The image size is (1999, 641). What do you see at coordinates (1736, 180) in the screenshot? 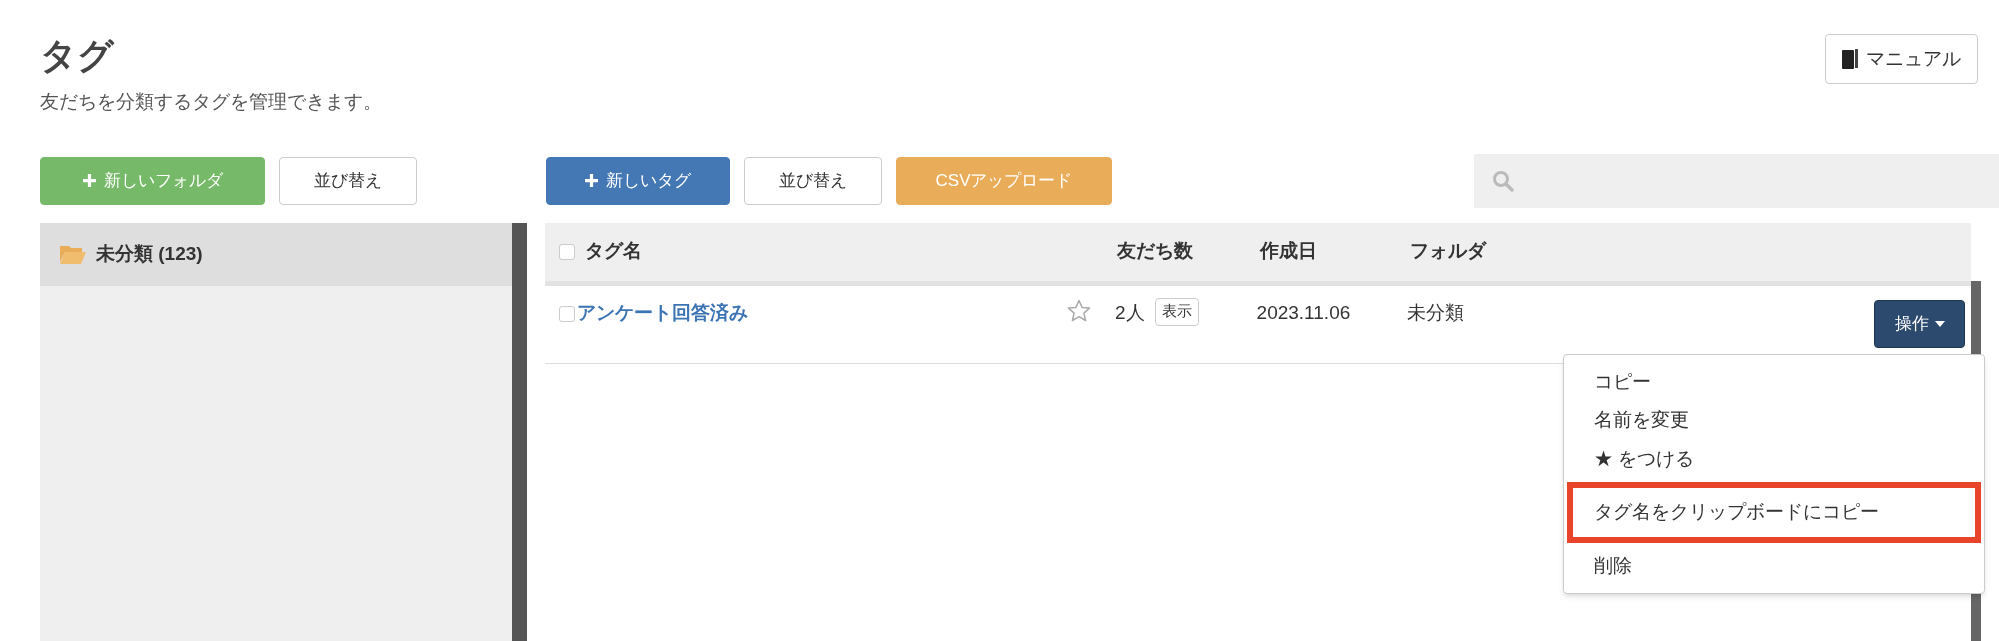
I see `search-field` at bounding box center [1736, 180].